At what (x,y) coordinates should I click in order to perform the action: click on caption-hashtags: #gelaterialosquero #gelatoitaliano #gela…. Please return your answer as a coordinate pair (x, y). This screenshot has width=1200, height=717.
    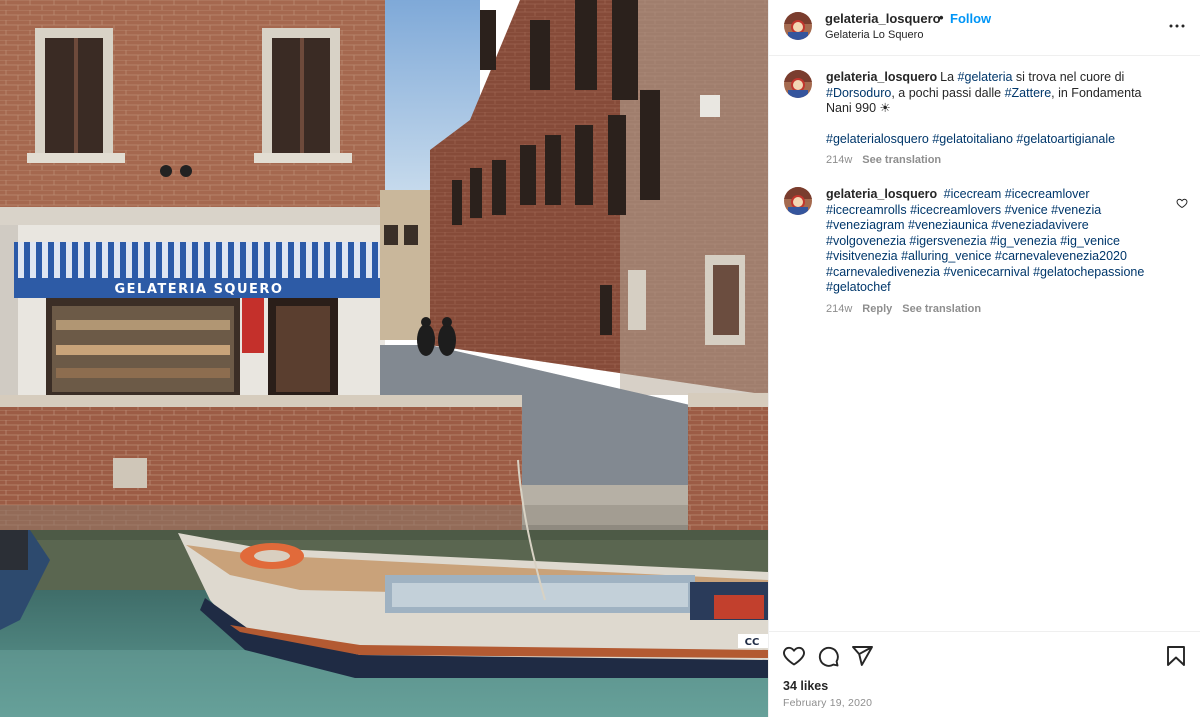
    Looking at the image, I should click on (970, 139).